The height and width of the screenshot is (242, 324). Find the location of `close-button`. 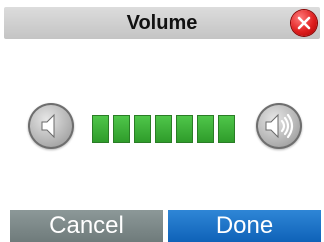

close-button is located at coordinates (304, 23).